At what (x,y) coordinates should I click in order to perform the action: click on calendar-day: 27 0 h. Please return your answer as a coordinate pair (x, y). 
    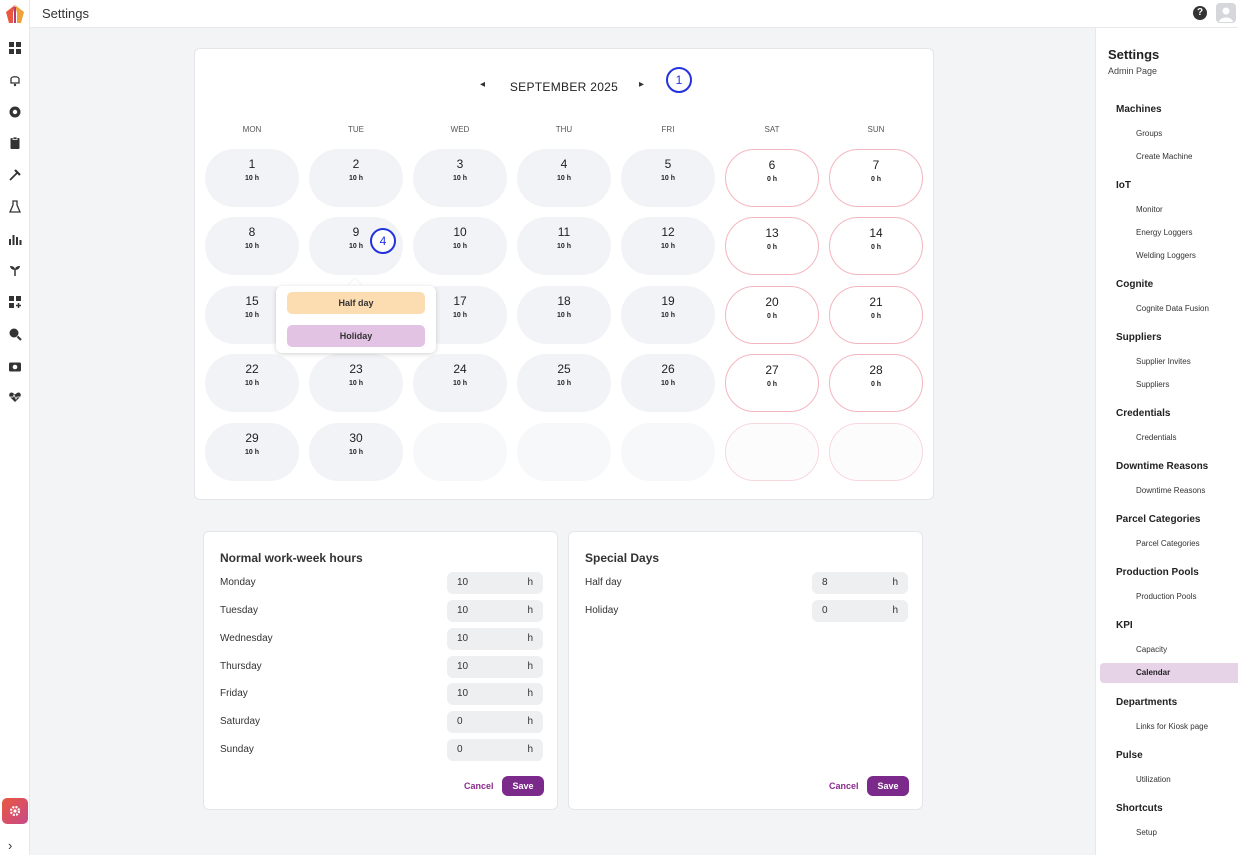
    Looking at the image, I should click on (772, 383).